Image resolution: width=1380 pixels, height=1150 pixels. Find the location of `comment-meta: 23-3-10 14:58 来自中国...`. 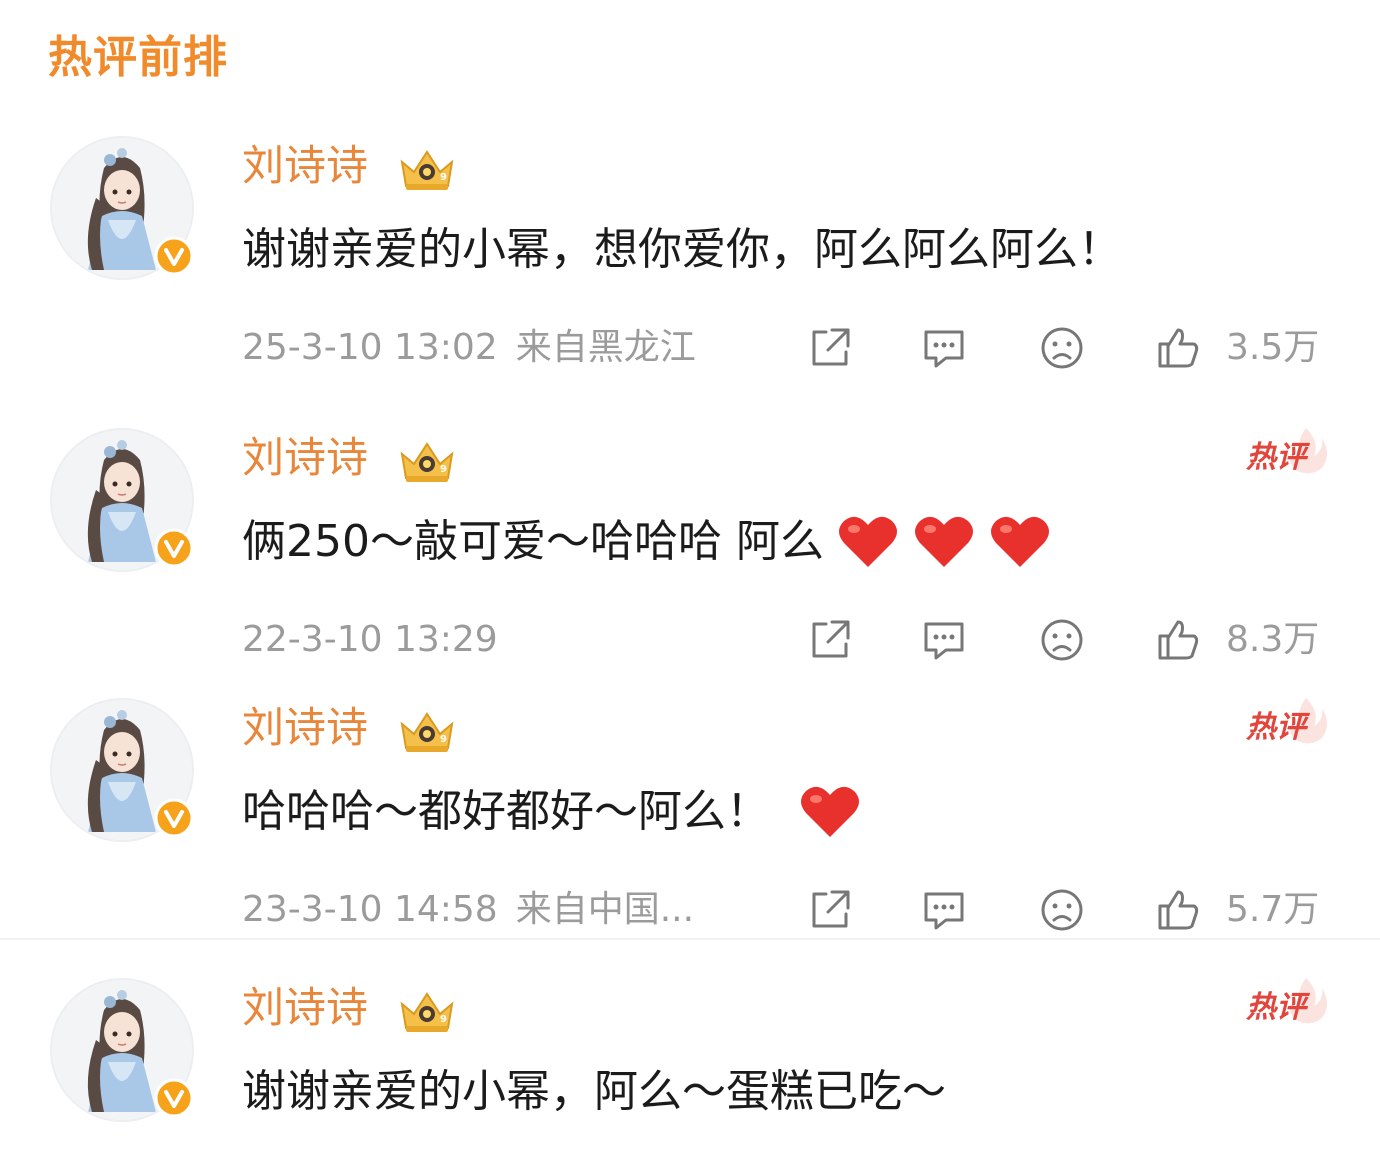

comment-meta: 23-3-10 14:58 来自中国... is located at coordinates (468, 910).